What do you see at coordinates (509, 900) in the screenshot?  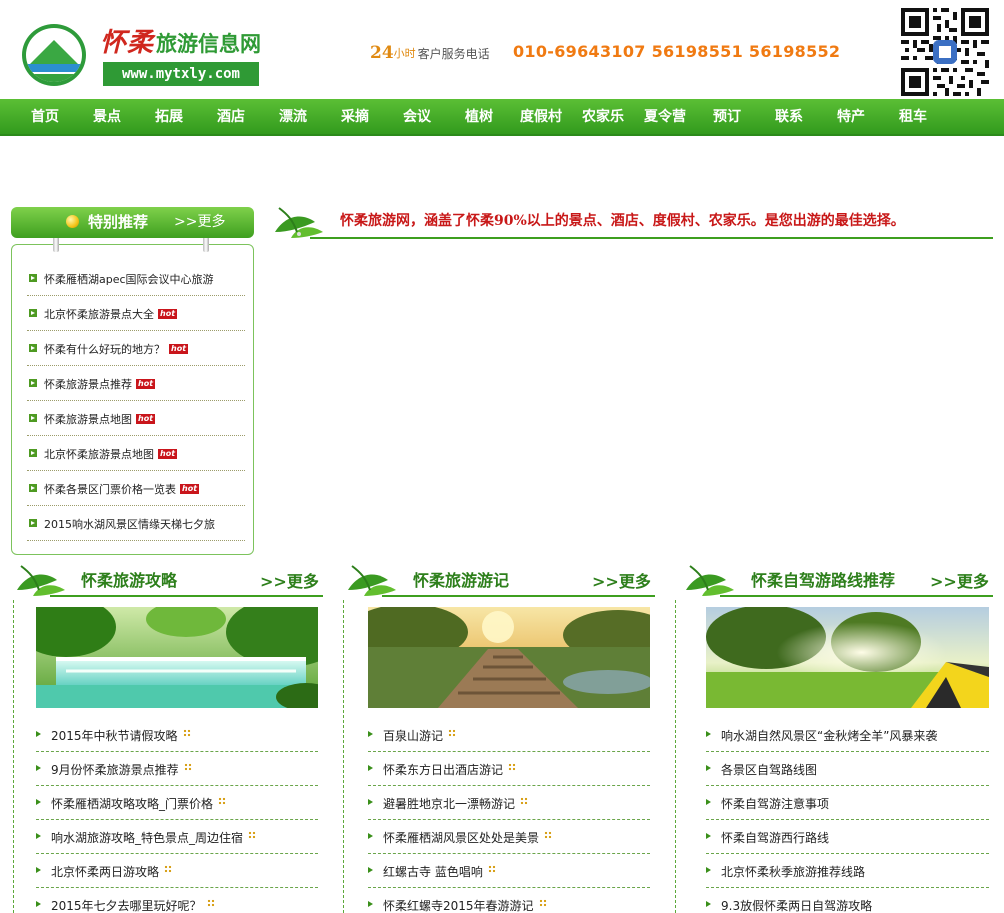 I see `list-item: 怀柔红螺寺2015年春游游记` at bounding box center [509, 900].